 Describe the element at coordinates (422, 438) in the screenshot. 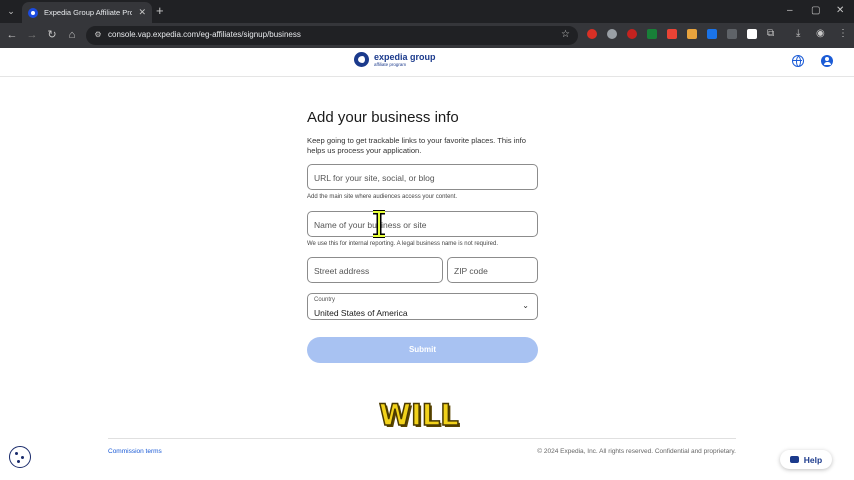

I see `footer-divider` at that location.